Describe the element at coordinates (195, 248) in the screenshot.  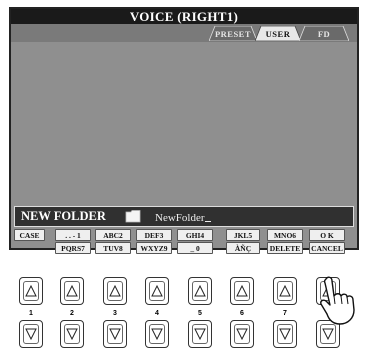
I see `key-0: _ 0` at that location.